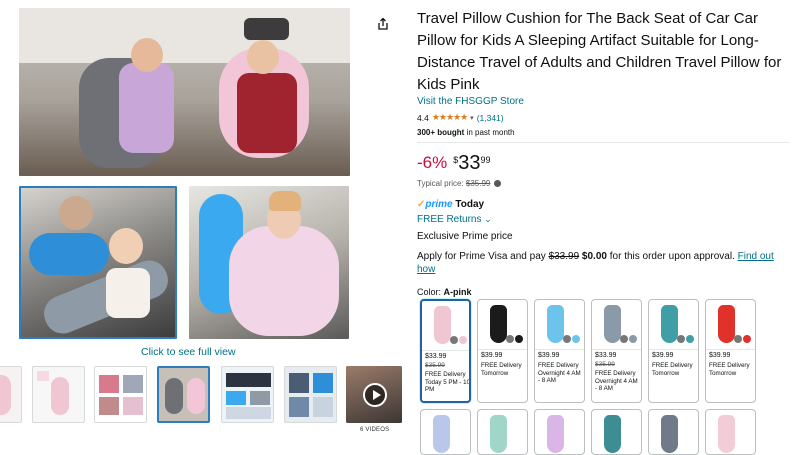 This screenshot has width=800, height=455. What do you see at coordinates (465, 236) in the screenshot?
I see `exclusive-prime-price: Exclusive Prime price` at bounding box center [465, 236].